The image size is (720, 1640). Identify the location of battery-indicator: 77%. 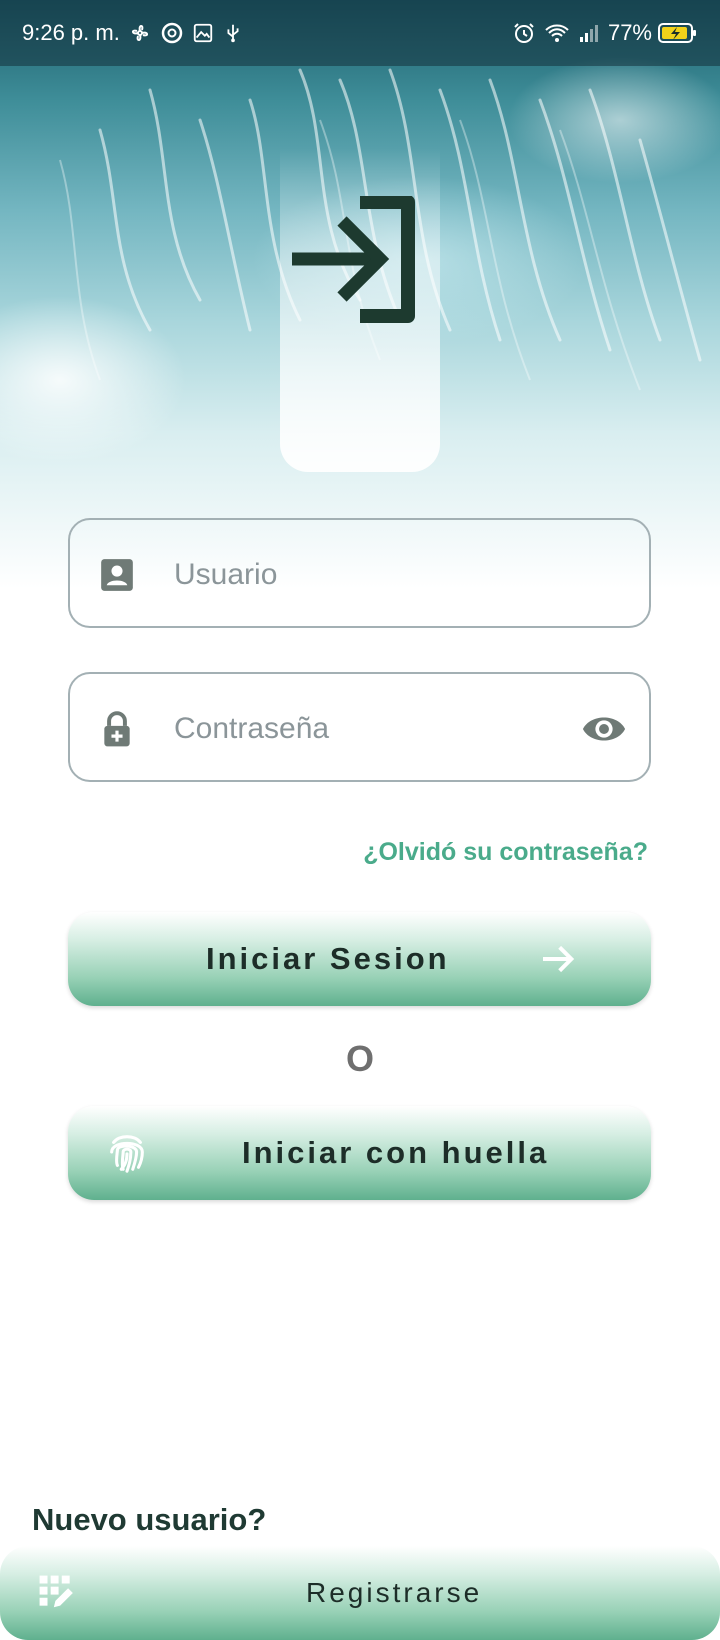
(653, 33).